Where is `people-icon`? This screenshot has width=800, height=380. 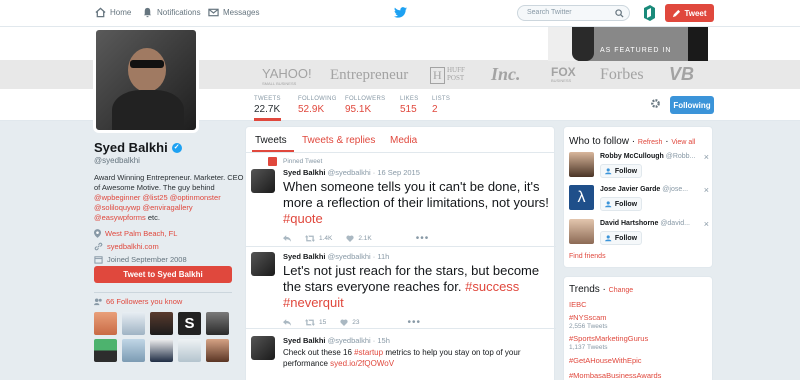
people-icon is located at coordinates (98, 301).